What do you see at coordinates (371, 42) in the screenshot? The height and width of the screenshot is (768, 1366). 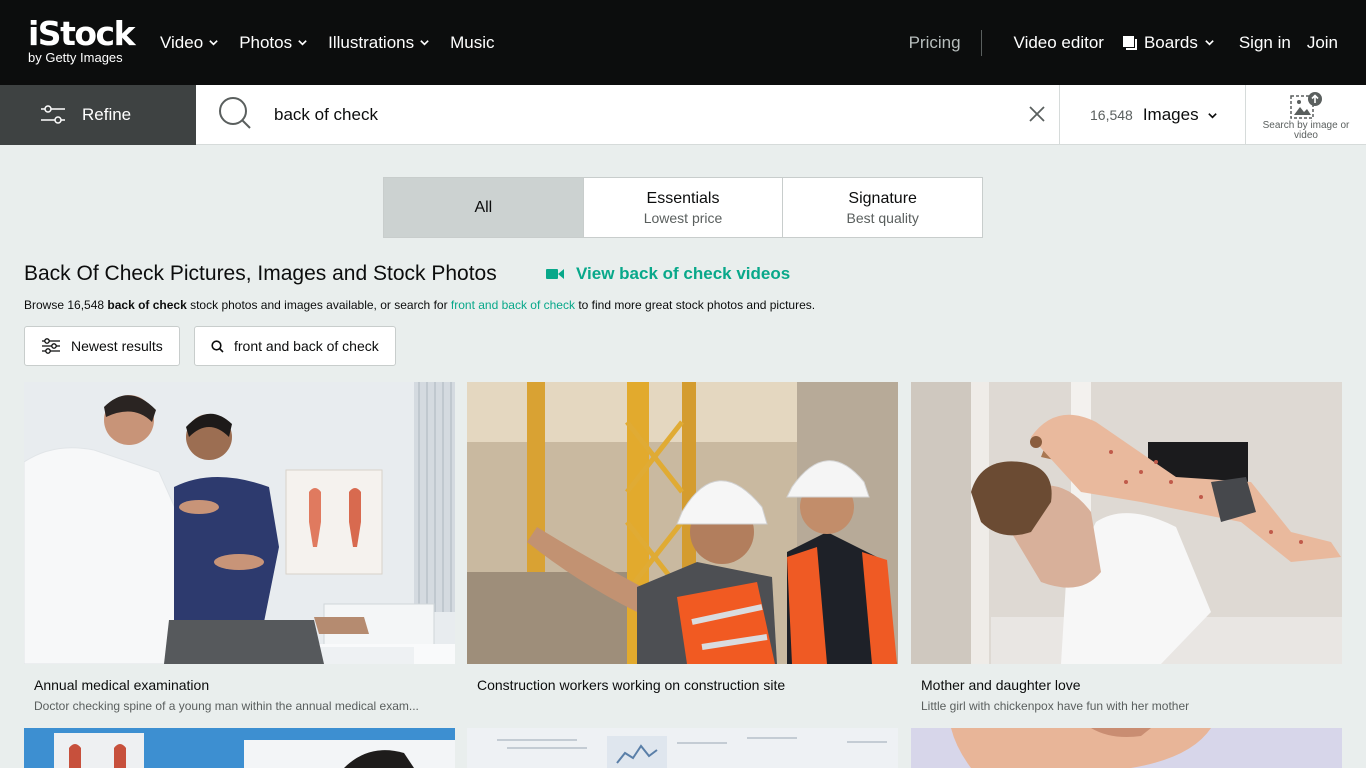 I see `nav-item-label: Illustrations` at bounding box center [371, 42].